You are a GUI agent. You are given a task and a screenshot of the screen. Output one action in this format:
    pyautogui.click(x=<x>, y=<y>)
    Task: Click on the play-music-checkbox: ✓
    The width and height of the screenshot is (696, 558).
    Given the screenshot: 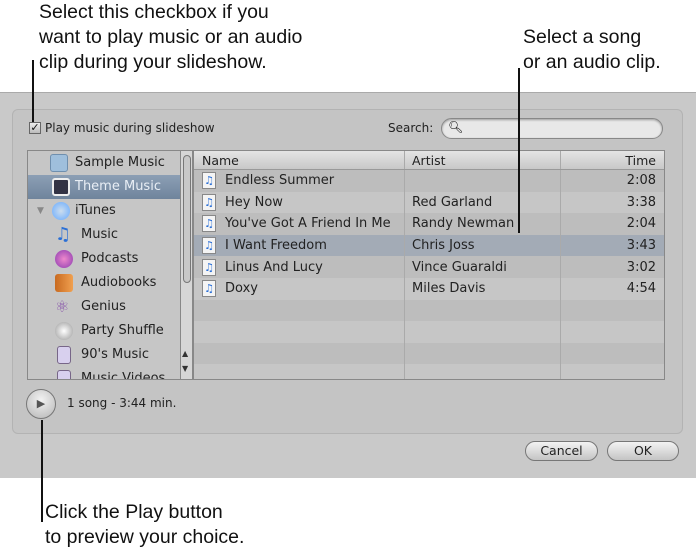 What is the action you would take?
    pyautogui.click(x=35, y=128)
    